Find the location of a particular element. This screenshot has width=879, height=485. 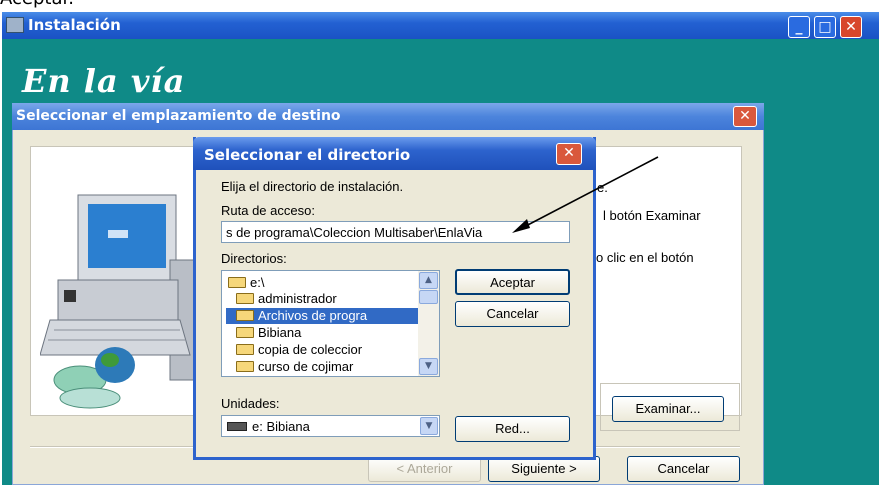

scroll-thumb is located at coordinates (428, 297).